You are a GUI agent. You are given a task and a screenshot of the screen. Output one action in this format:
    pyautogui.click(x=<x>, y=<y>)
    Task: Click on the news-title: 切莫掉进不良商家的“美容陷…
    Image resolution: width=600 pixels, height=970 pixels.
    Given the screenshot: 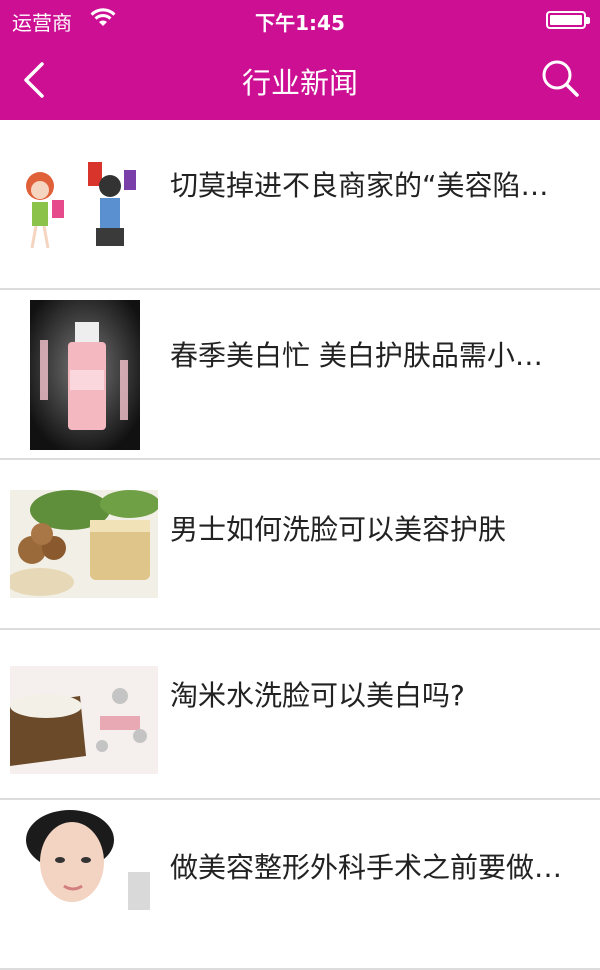 What is the action you would take?
    pyautogui.click(x=359, y=185)
    